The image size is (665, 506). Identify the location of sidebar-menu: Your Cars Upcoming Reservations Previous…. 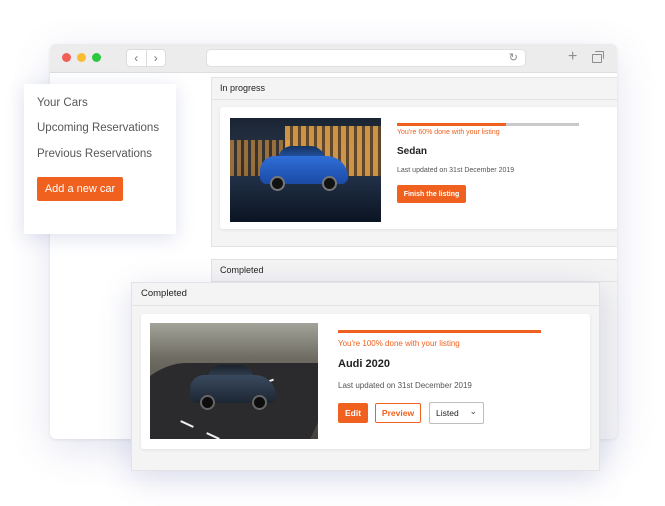
(100, 159).